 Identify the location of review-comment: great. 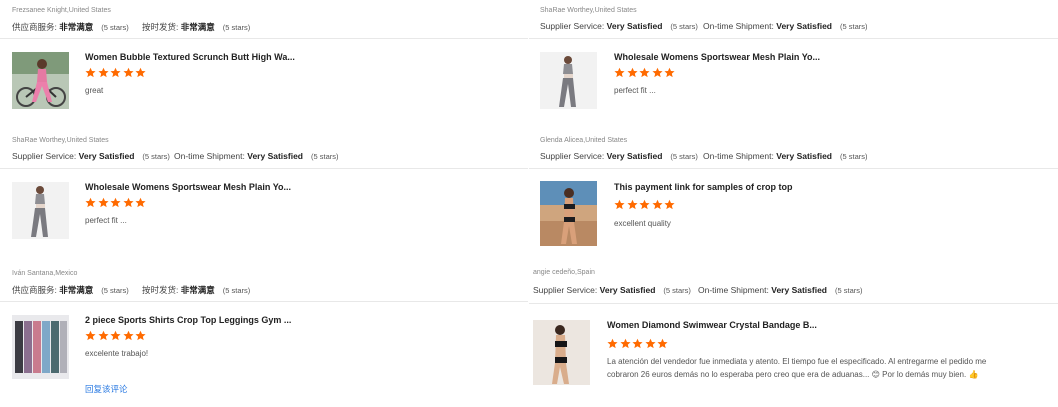
(94, 90).